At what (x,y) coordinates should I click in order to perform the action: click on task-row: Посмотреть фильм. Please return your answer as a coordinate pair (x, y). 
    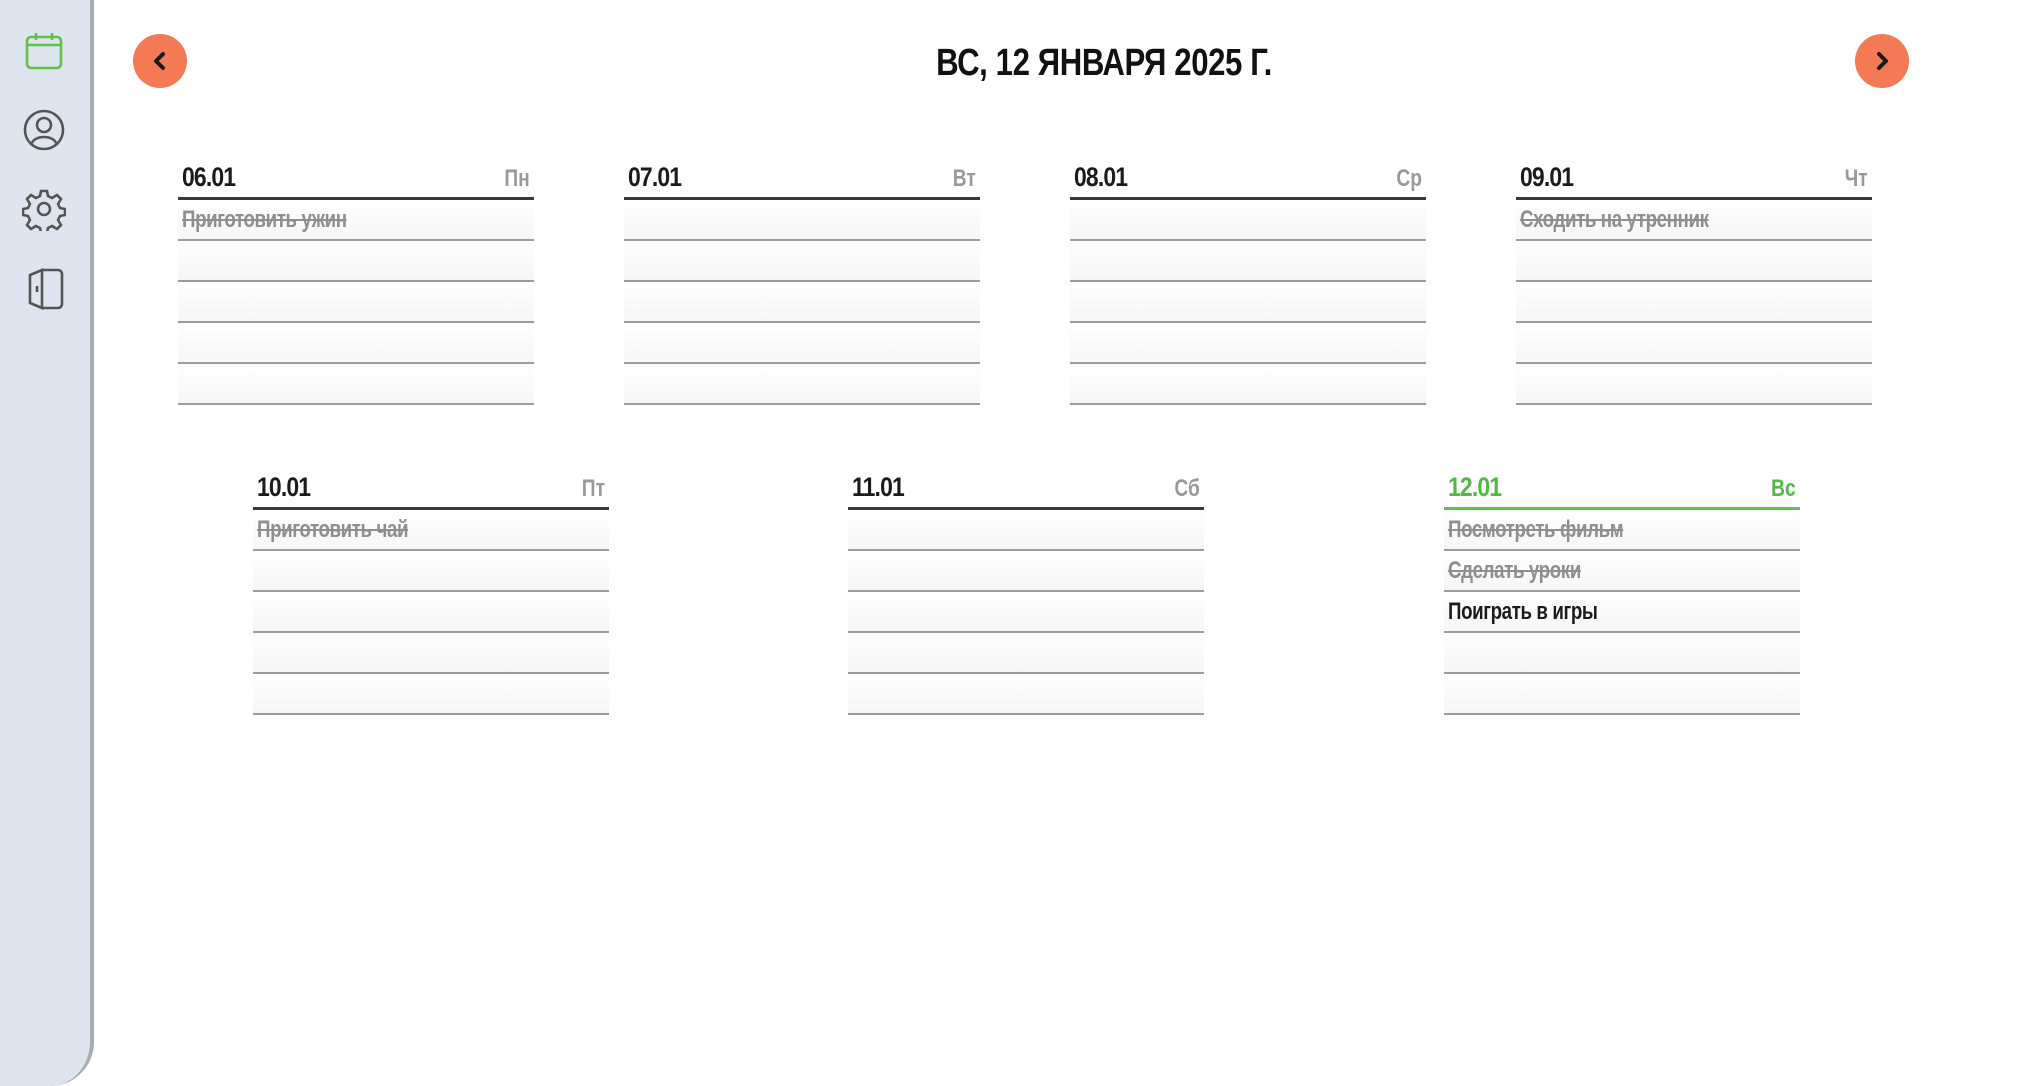
    Looking at the image, I should click on (1622, 530).